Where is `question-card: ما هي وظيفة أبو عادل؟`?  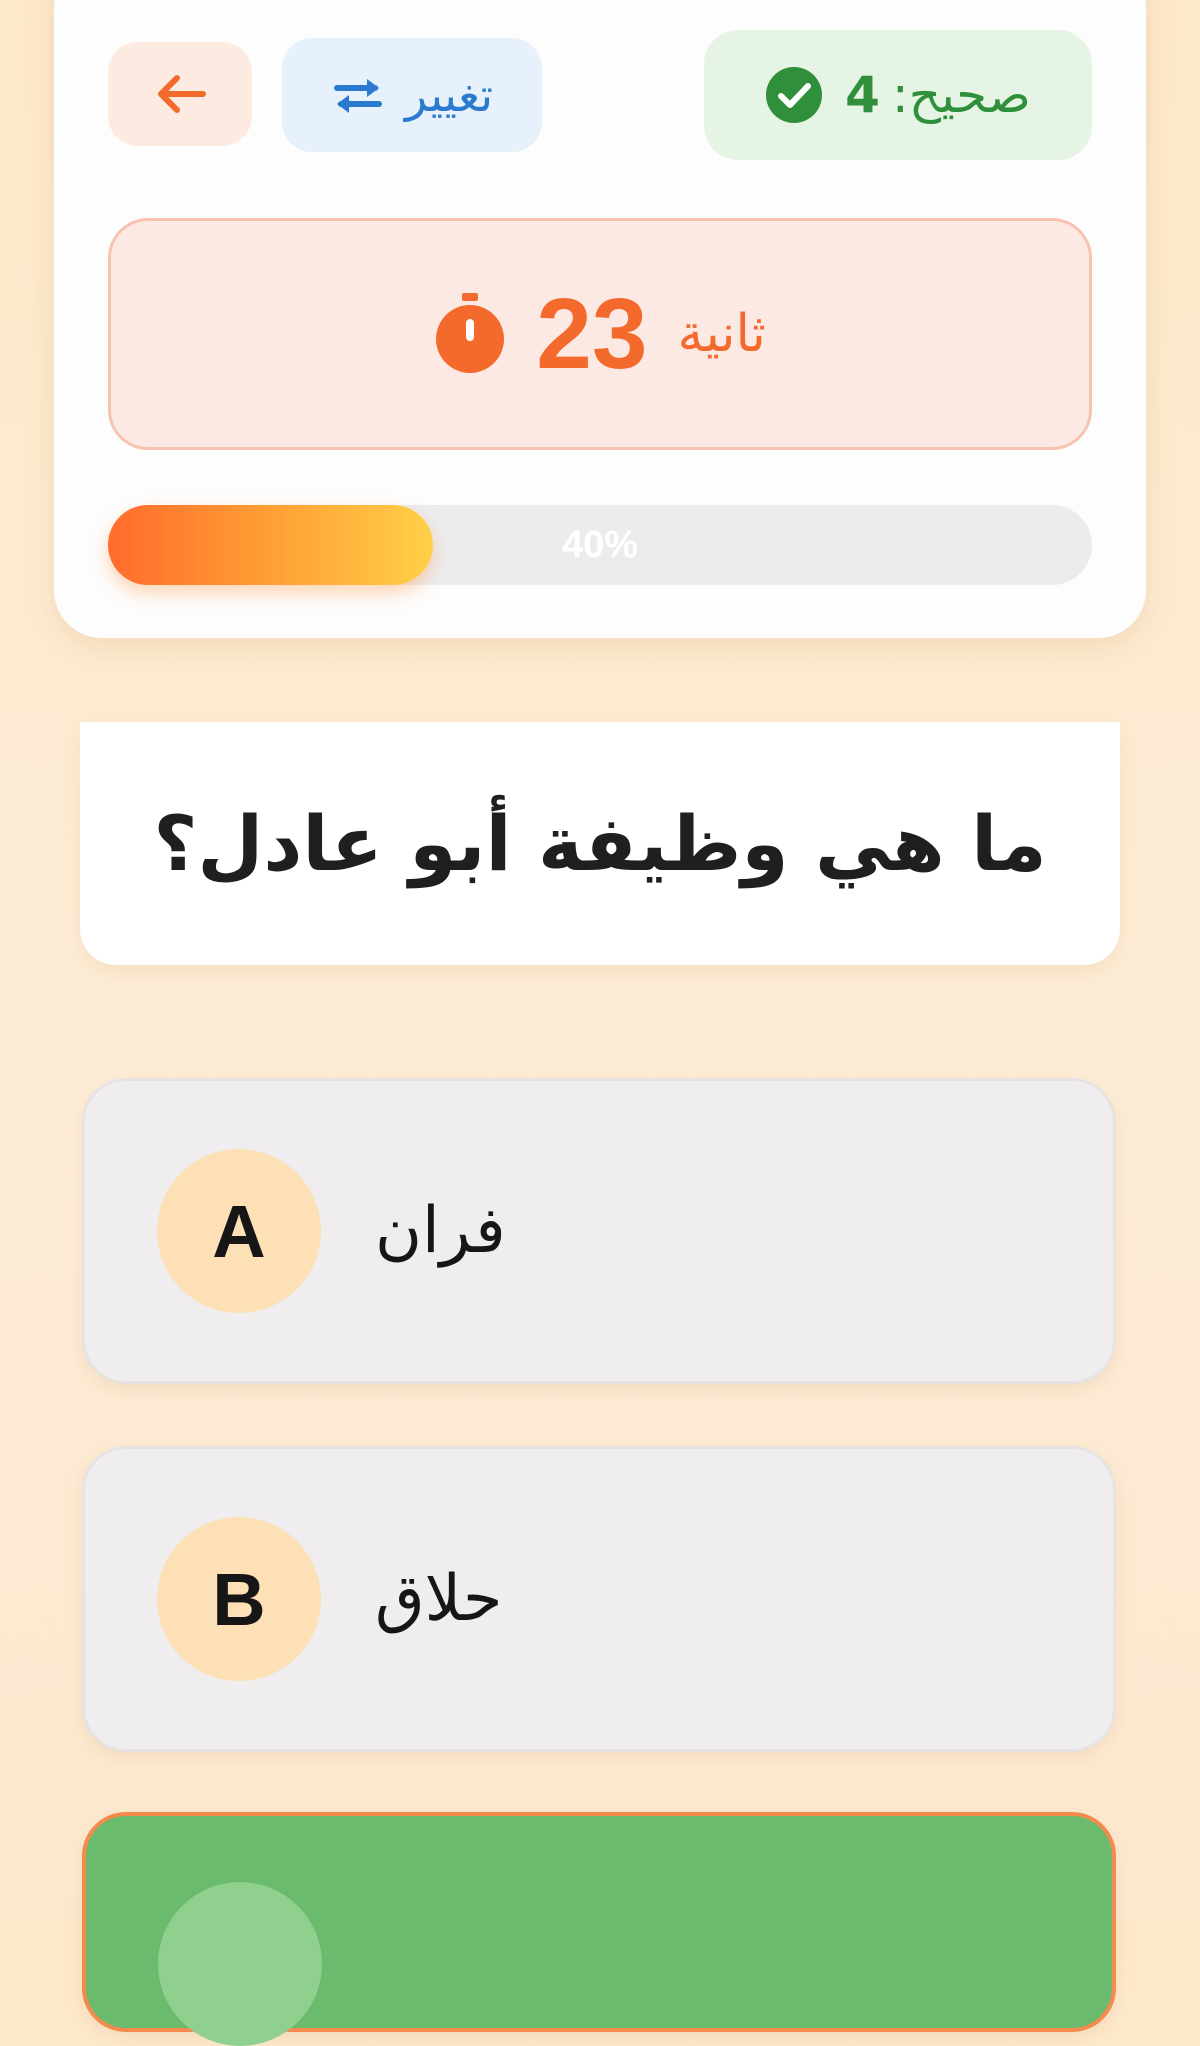 question-card: ما هي وظيفة أبو عادل؟ is located at coordinates (600, 843).